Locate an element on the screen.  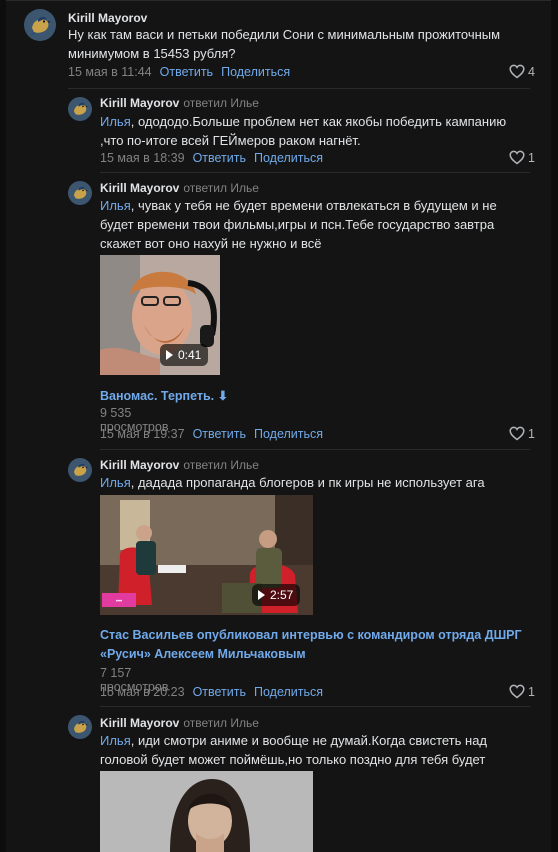
comment-meta: 15 мая в 18:39 Ответить Поделиться is located at coordinates (211, 158).